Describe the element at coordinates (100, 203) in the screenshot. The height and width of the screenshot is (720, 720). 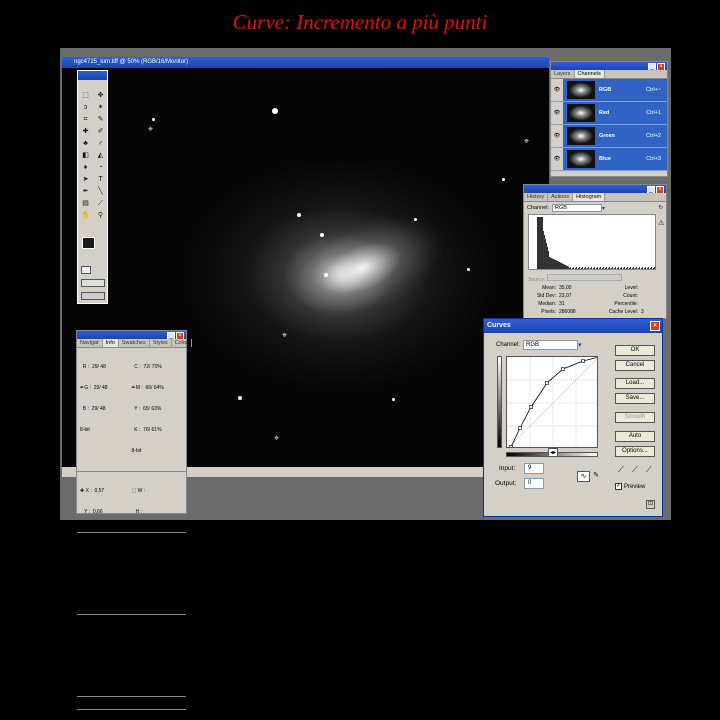
I see `eyedropper-icon: ⟋` at that location.